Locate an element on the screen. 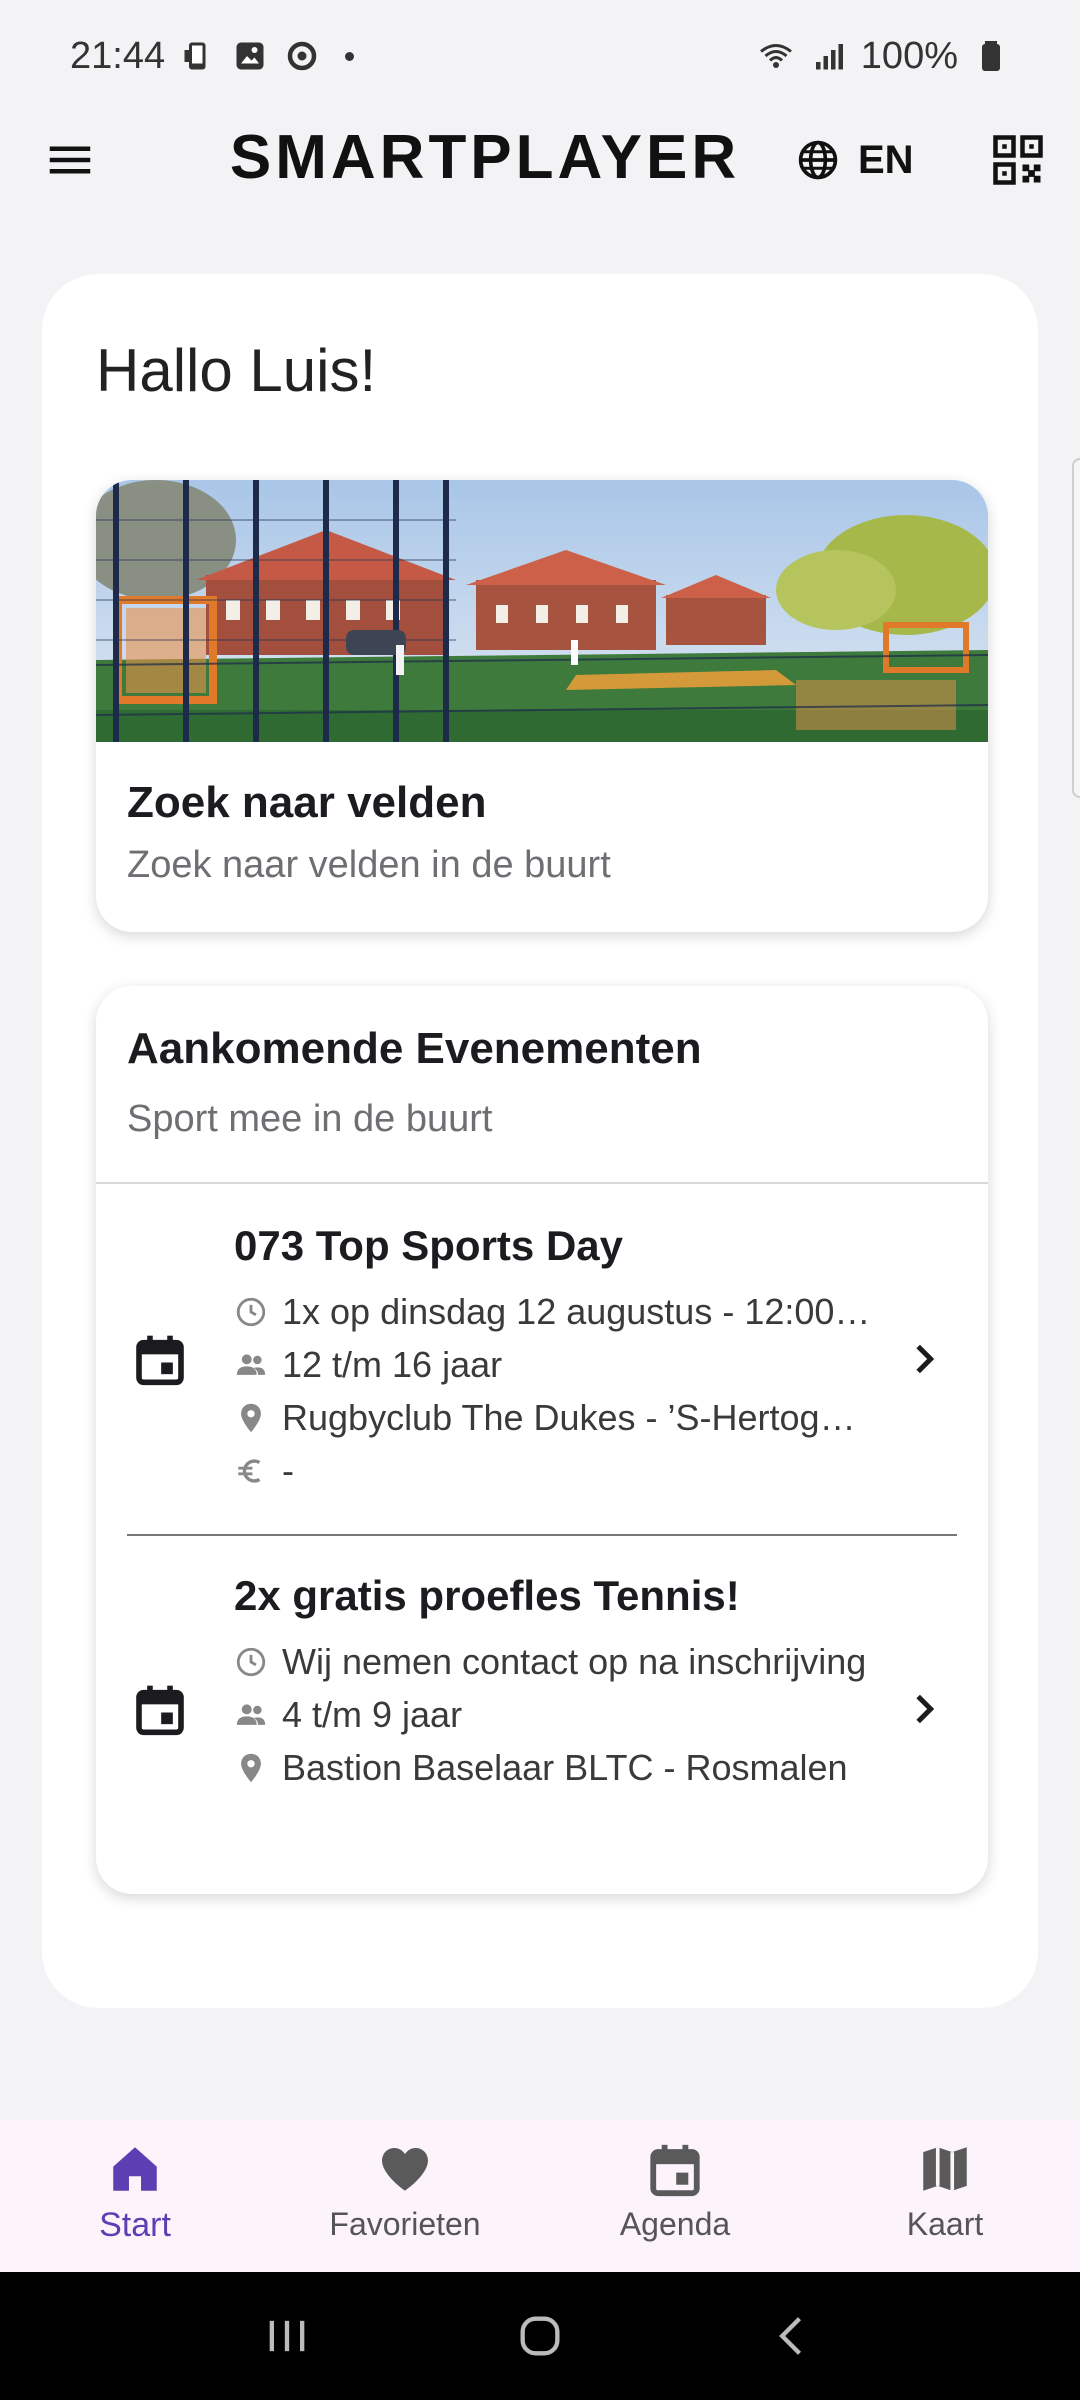 The height and width of the screenshot is (2400, 1080). back-button is located at coordinates (793, 2336).